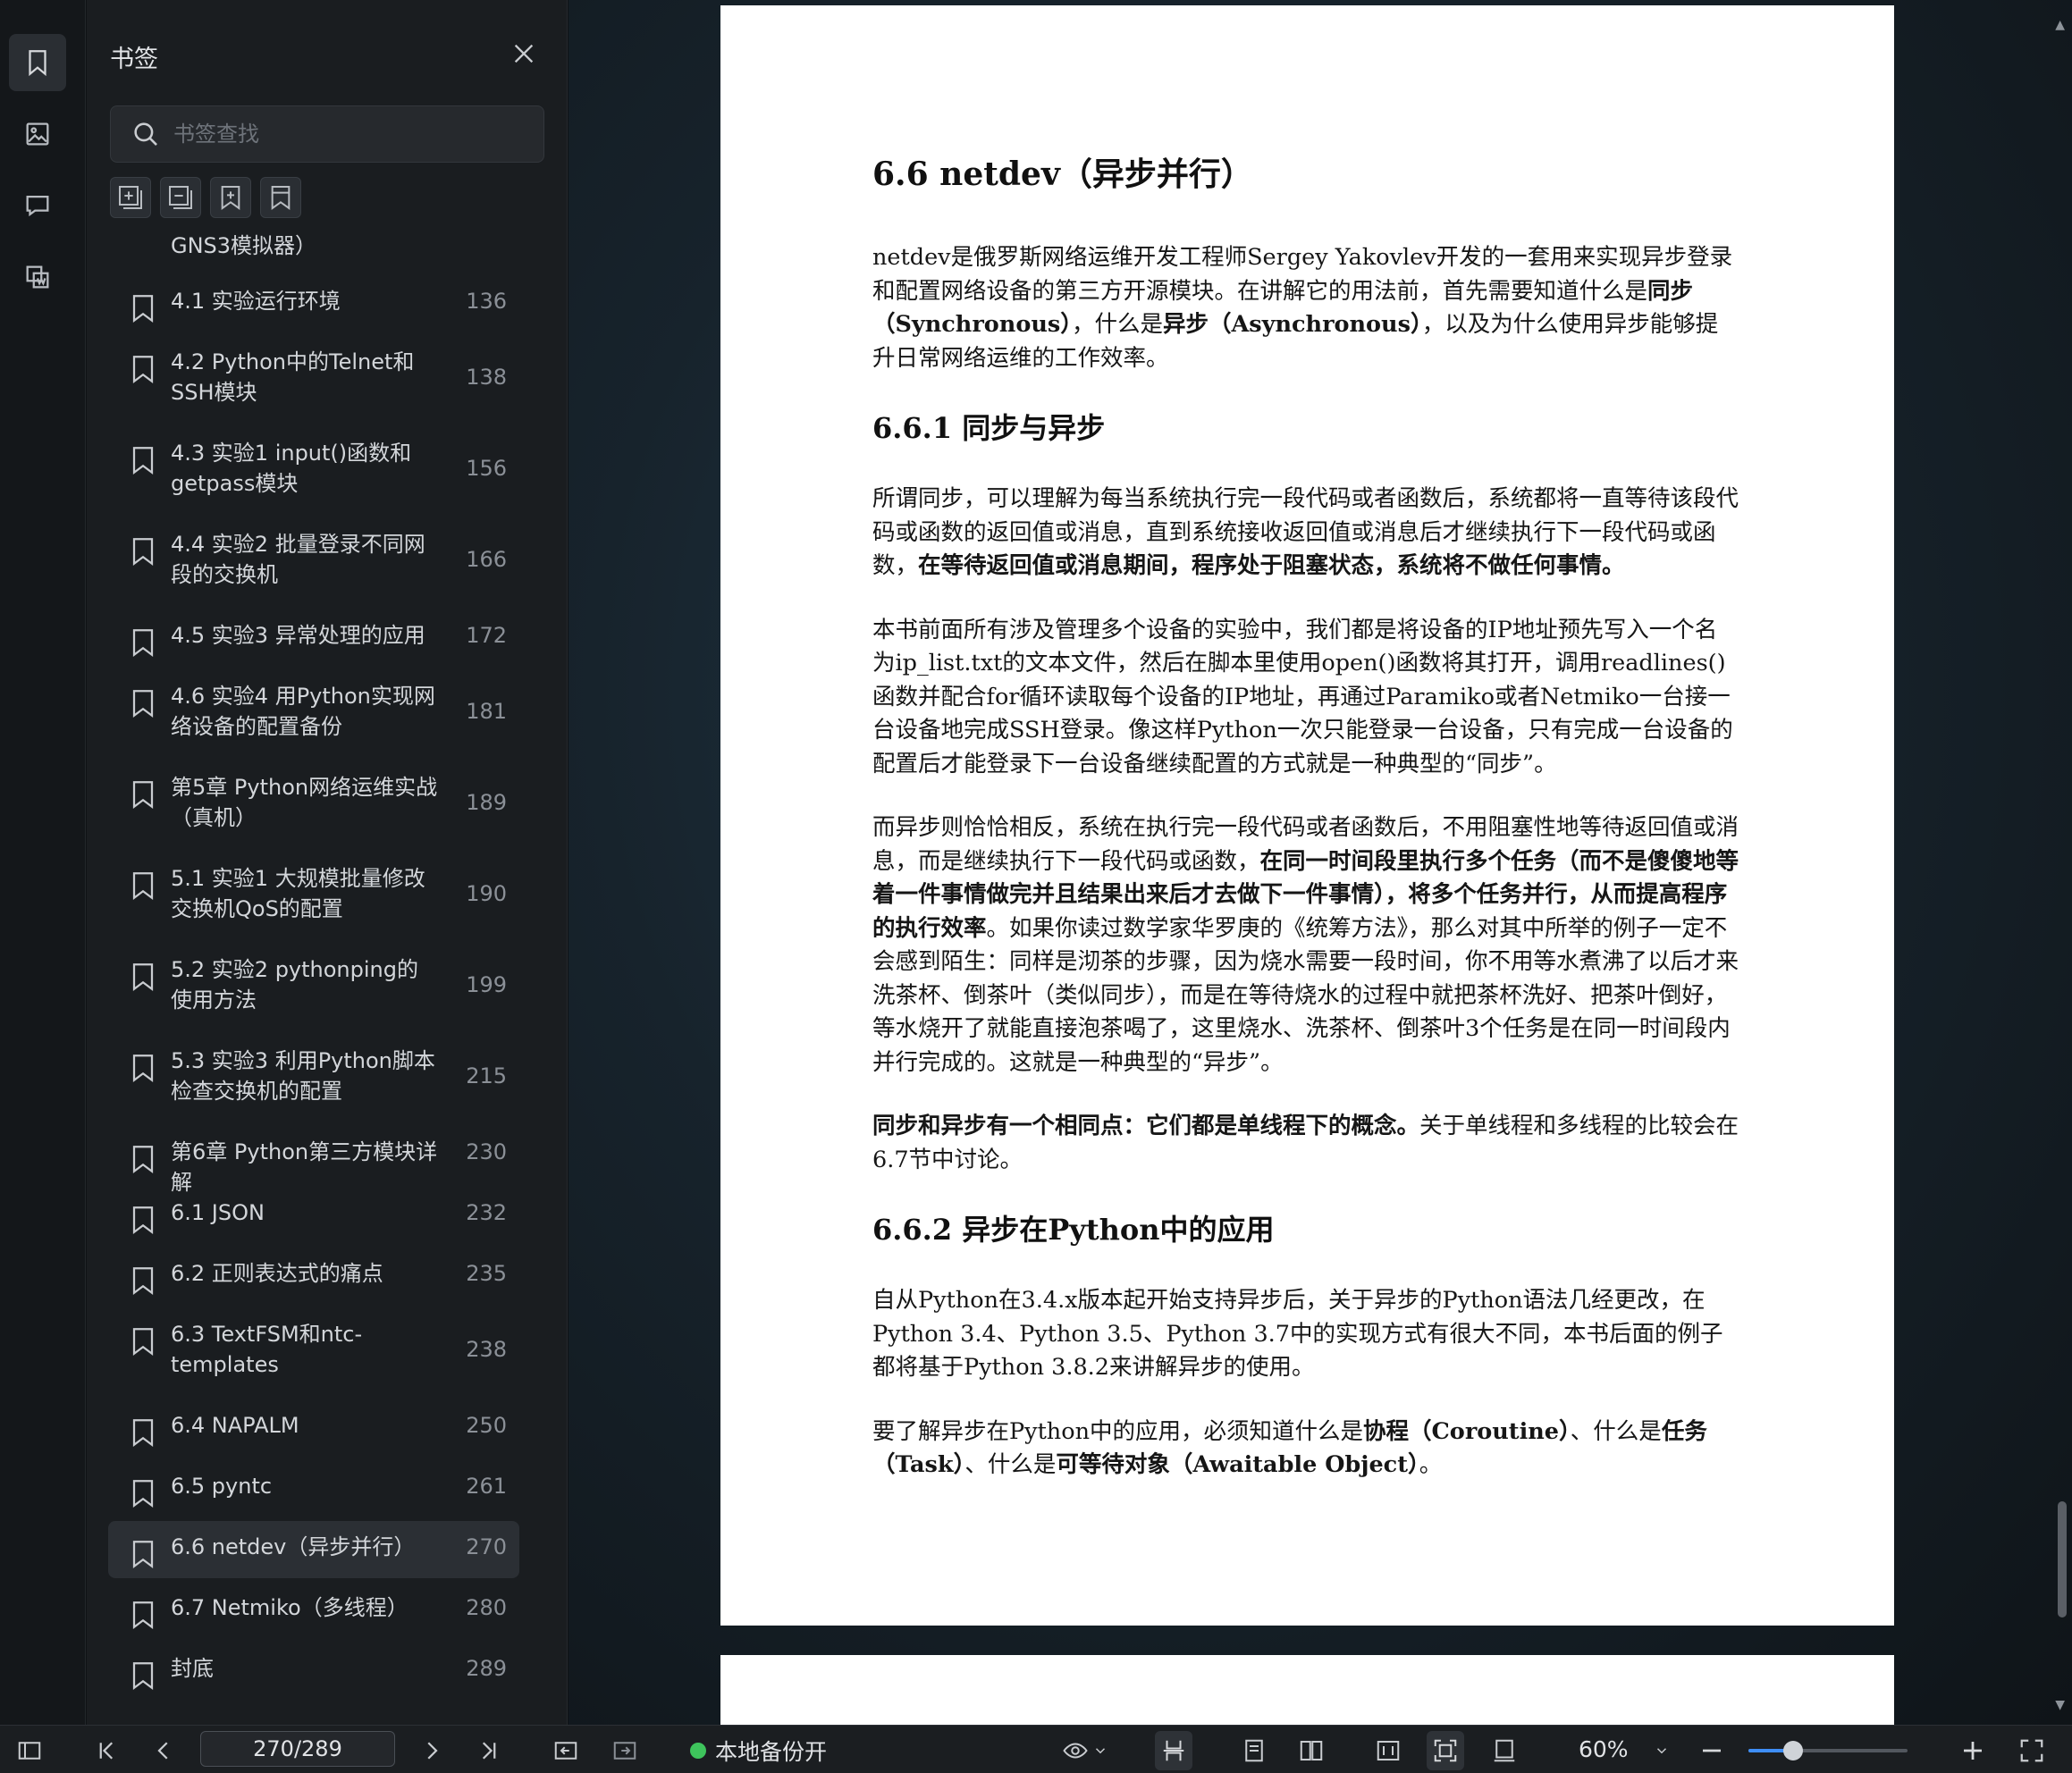 Image resolution: width=2072 pixels, height=1773 pixels. Describe the element at coordinates (486, 1668) in the screenshot. I see `bookmark-page-number: 289` at that location.